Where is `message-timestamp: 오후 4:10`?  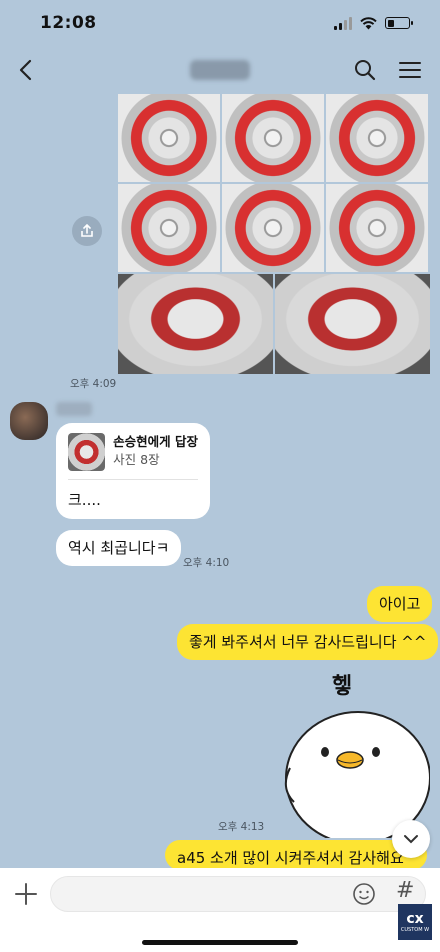 message-timestamp: 오후 4:10 is located at coordinates (206, 563).